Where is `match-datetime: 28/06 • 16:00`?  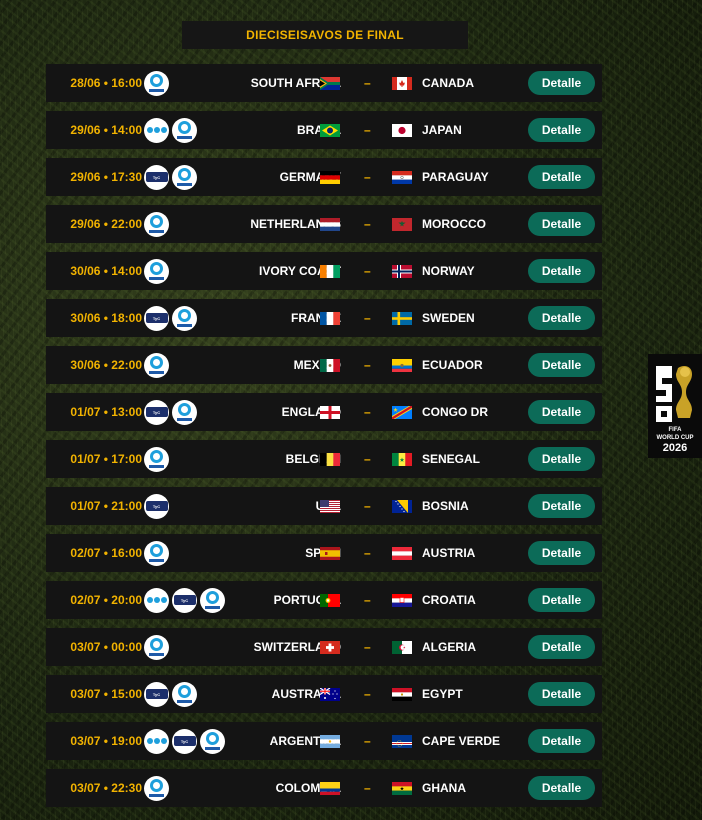
match-datetime: 28/06 • 16:00 is located at coordinates (106, 83).